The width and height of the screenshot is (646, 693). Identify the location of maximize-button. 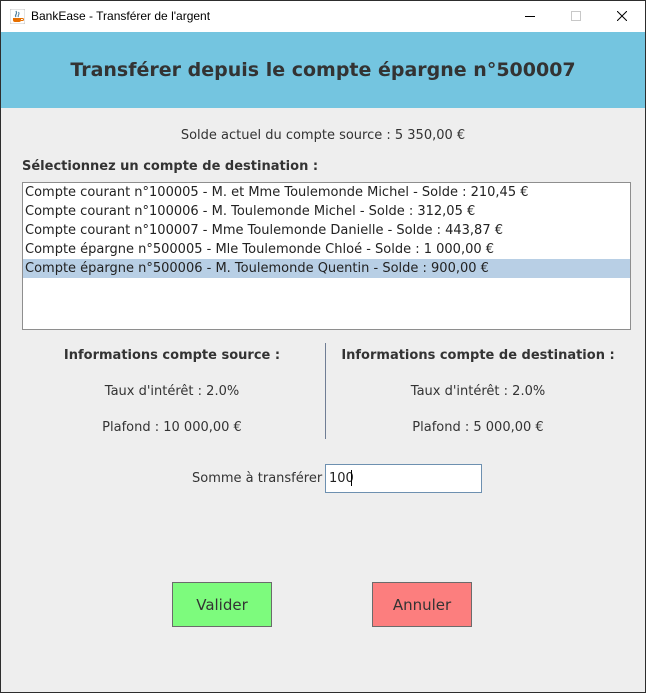
(576, 16).